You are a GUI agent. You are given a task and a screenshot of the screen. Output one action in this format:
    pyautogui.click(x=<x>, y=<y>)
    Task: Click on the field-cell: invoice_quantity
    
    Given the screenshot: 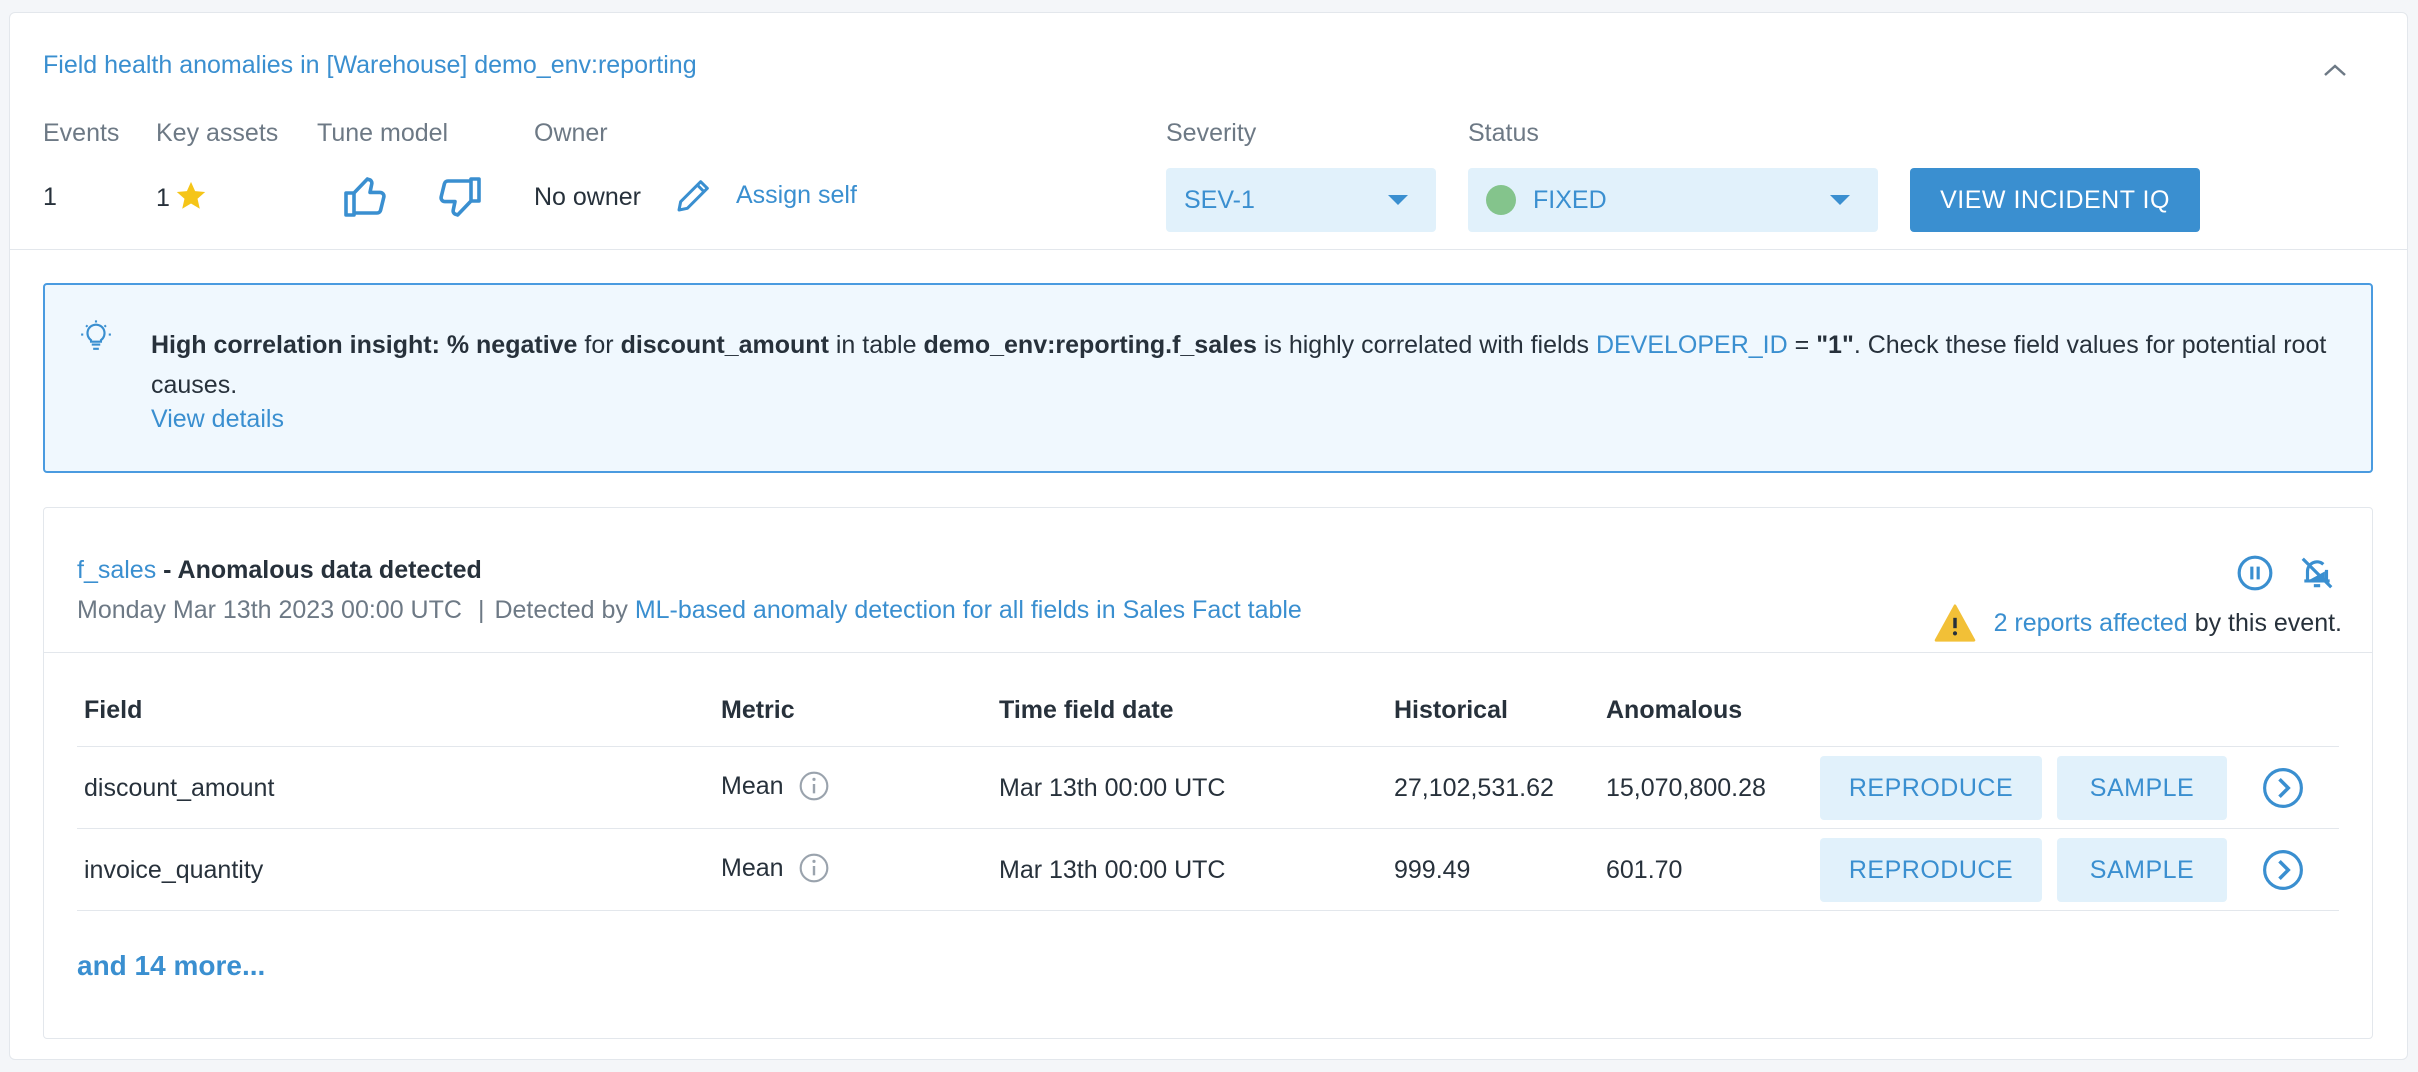 What is the action you would take?
    pyautogui.click(x=174, y=870)
    